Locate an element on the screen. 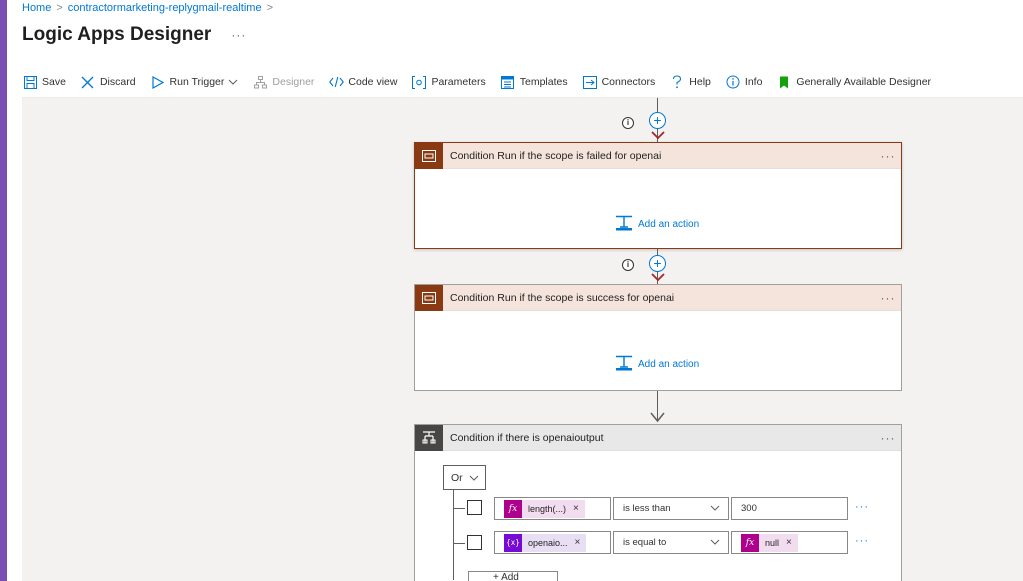  left-operand-field: fx length(...) × is located at coordinates (552, 508).